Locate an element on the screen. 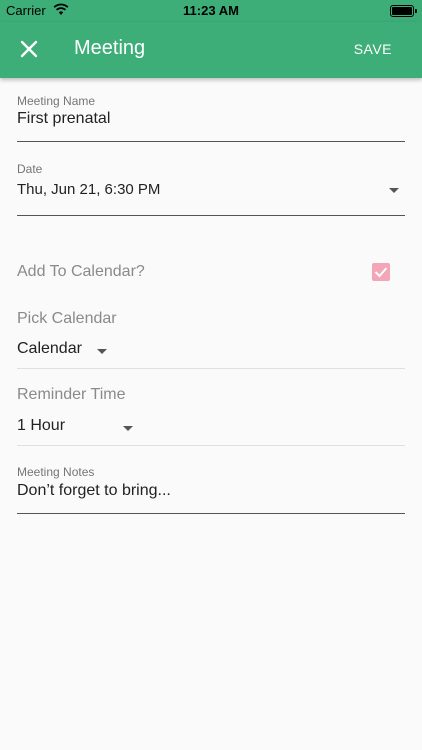 The image size is (422, 750). pick-calendar-value: Calendar is located at coordinates (49, 348).